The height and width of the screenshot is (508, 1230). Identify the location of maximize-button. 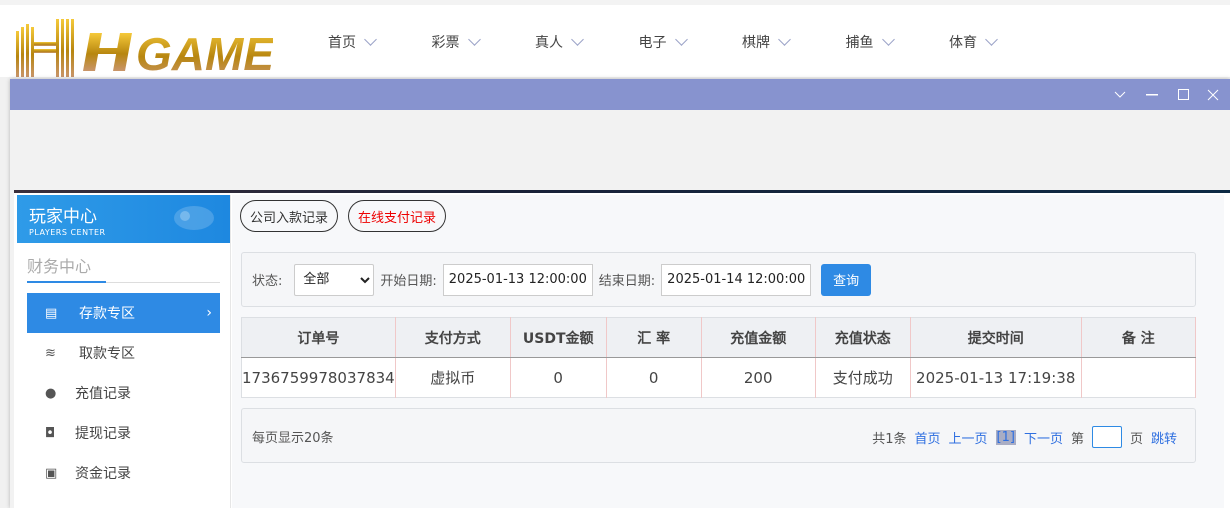
(1183, 94).